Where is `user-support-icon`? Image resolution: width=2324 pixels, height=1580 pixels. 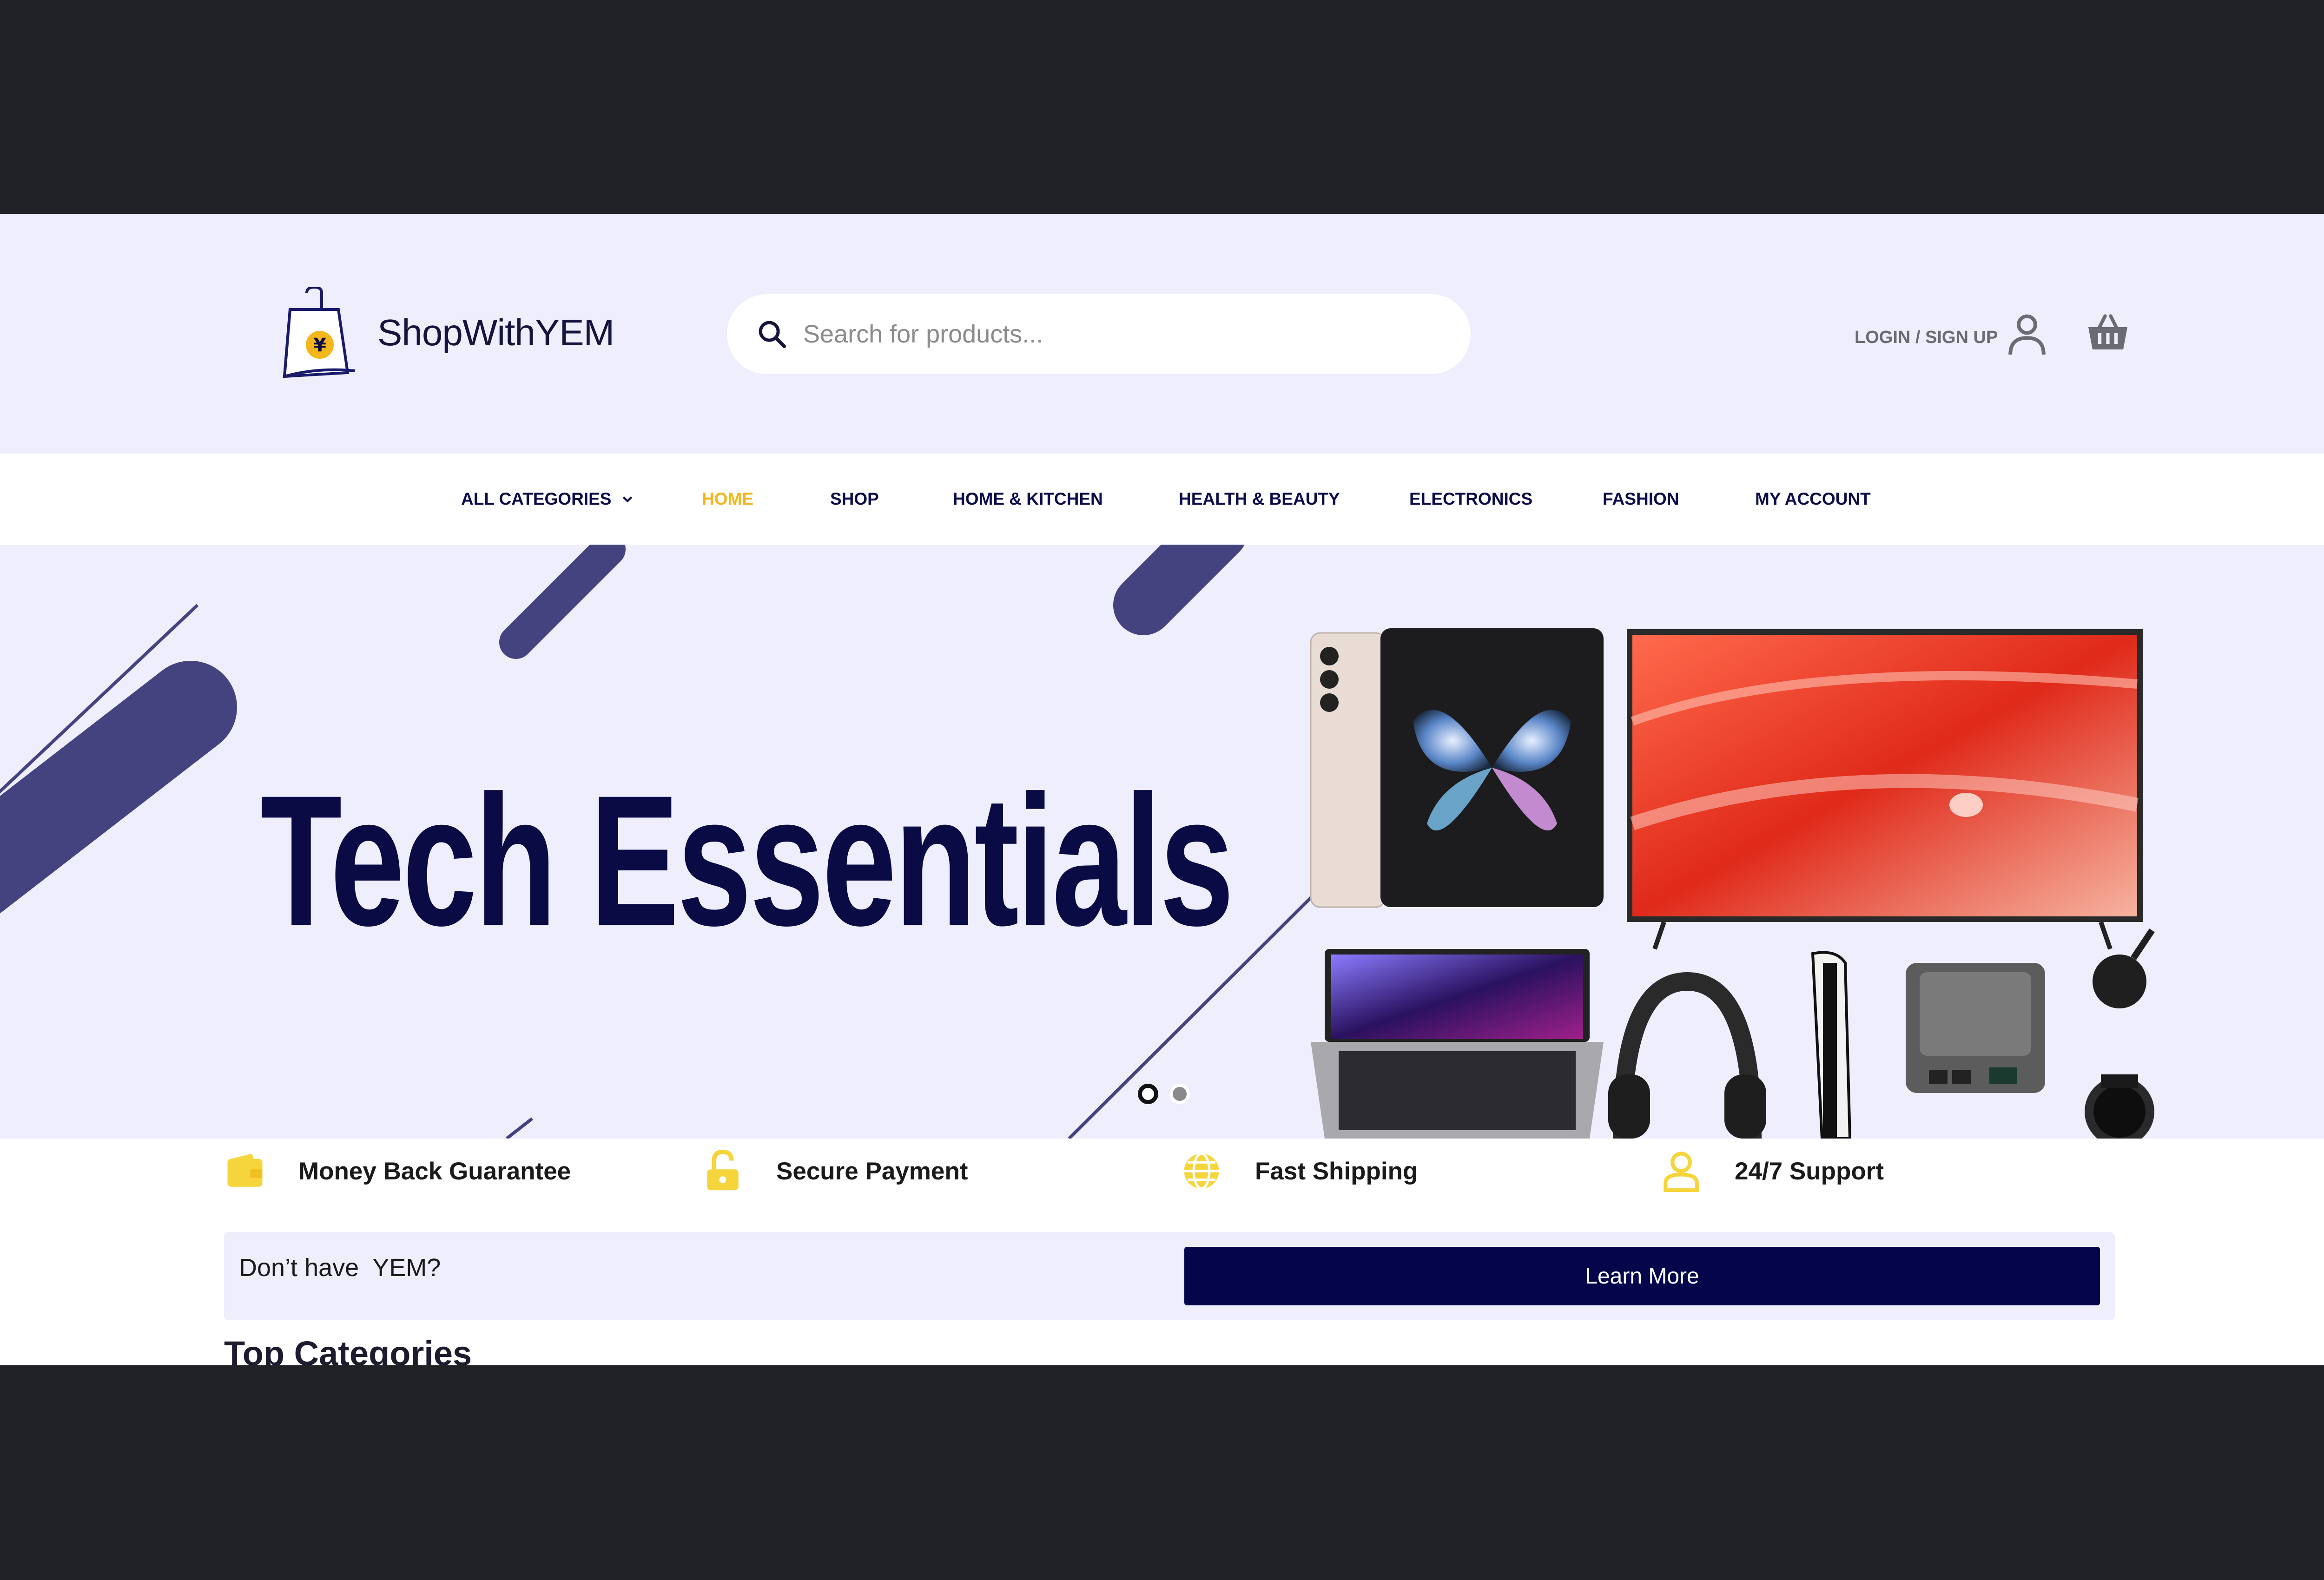 user-support-icon is located at coordinates (1681, 1172).